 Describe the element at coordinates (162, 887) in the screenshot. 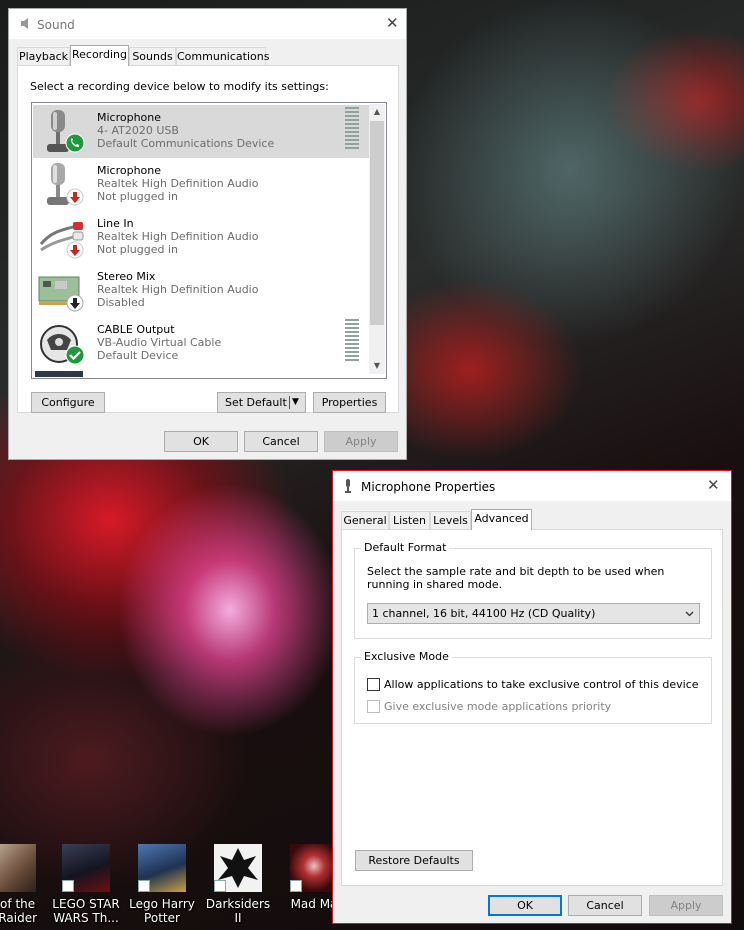

I see `desktop-icon-lego-harry-potter: Lego Harry Potter` at that location.